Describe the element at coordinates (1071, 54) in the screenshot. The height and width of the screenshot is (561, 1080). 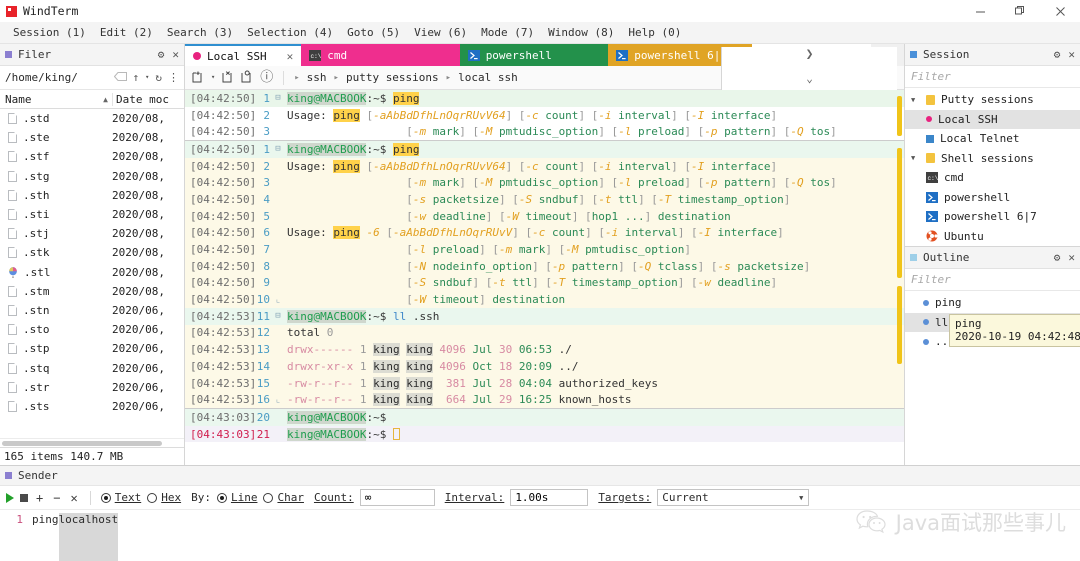
I see `session-close-icon: ✕` at that location.